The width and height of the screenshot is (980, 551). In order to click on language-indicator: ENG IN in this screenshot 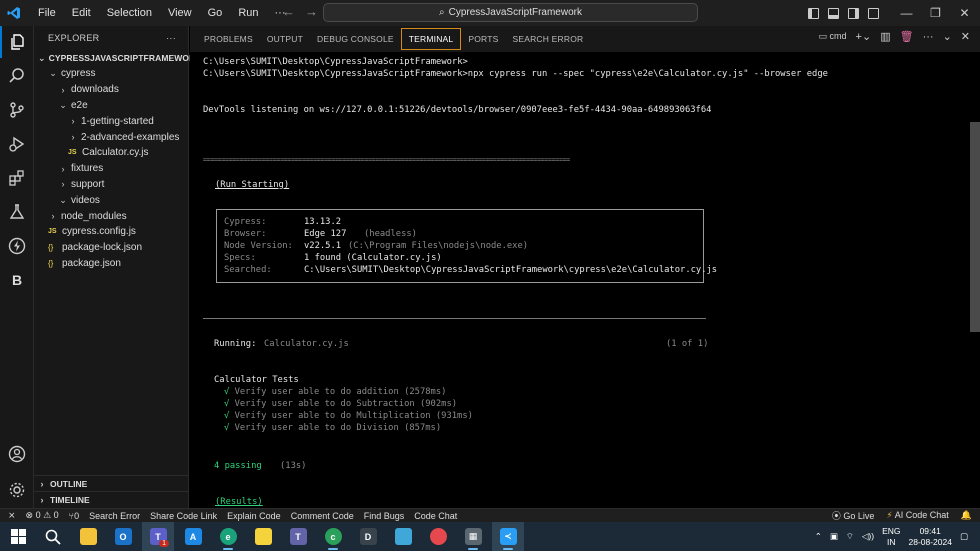, I will do `click(891, 537)`.